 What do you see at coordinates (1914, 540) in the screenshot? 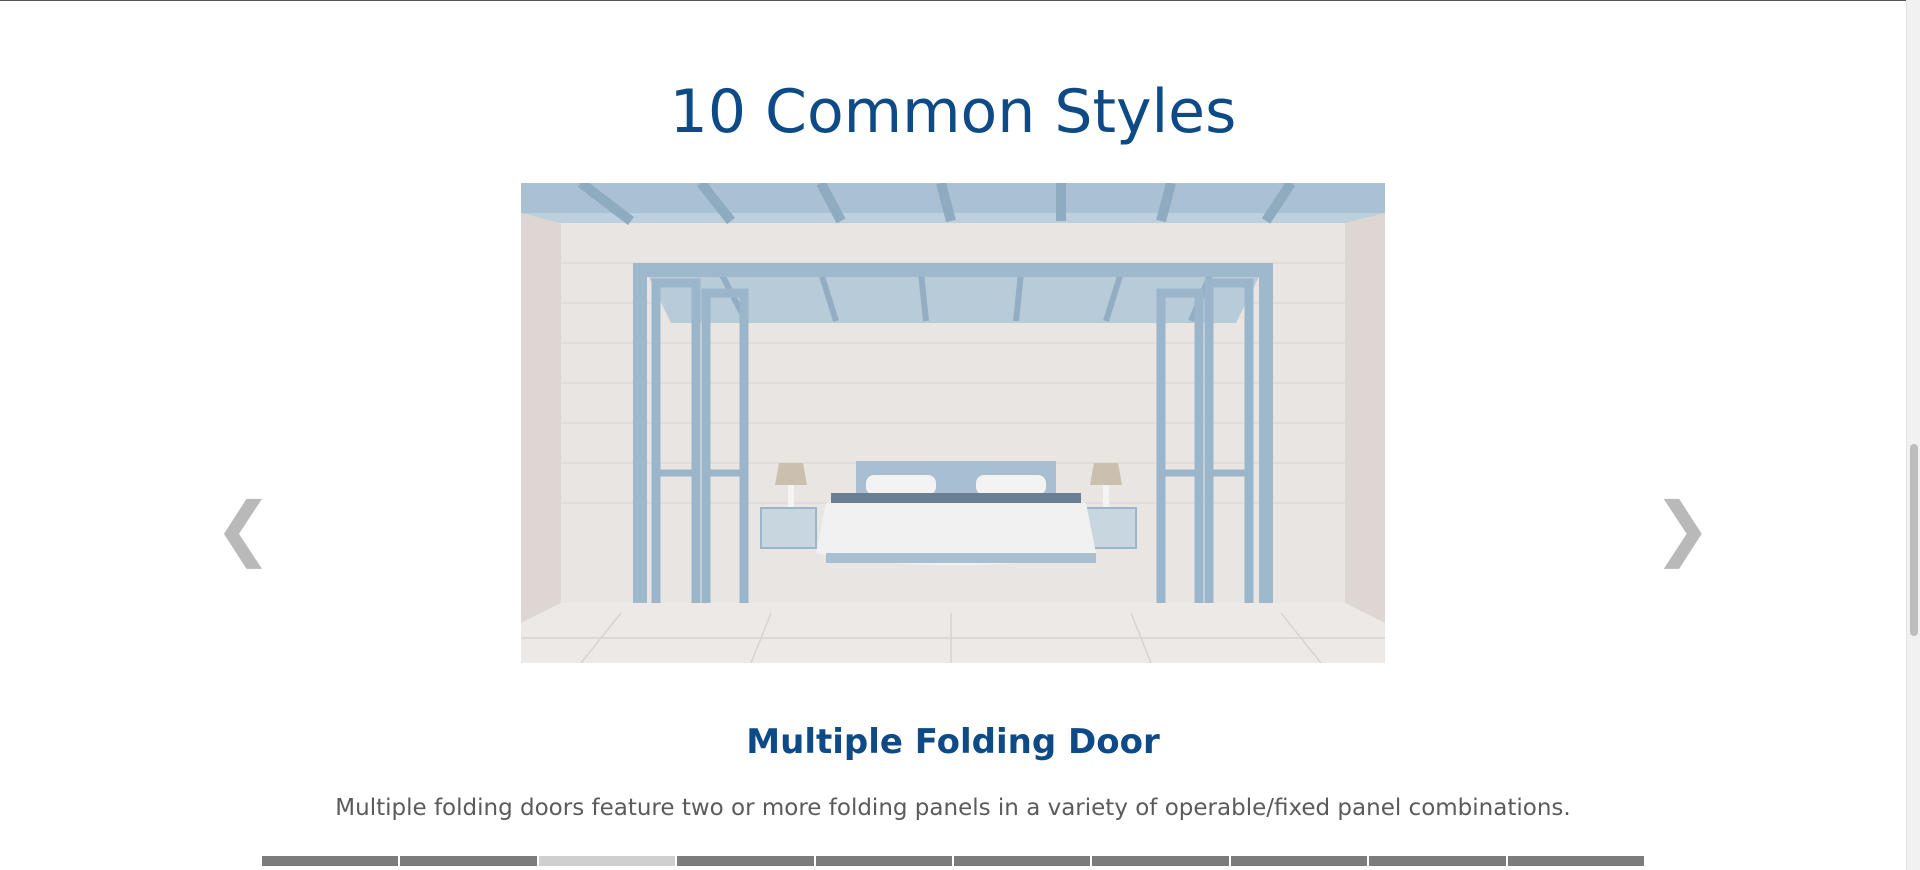
I see `scrollbar-thumb` at bounding box center [1914, 540].